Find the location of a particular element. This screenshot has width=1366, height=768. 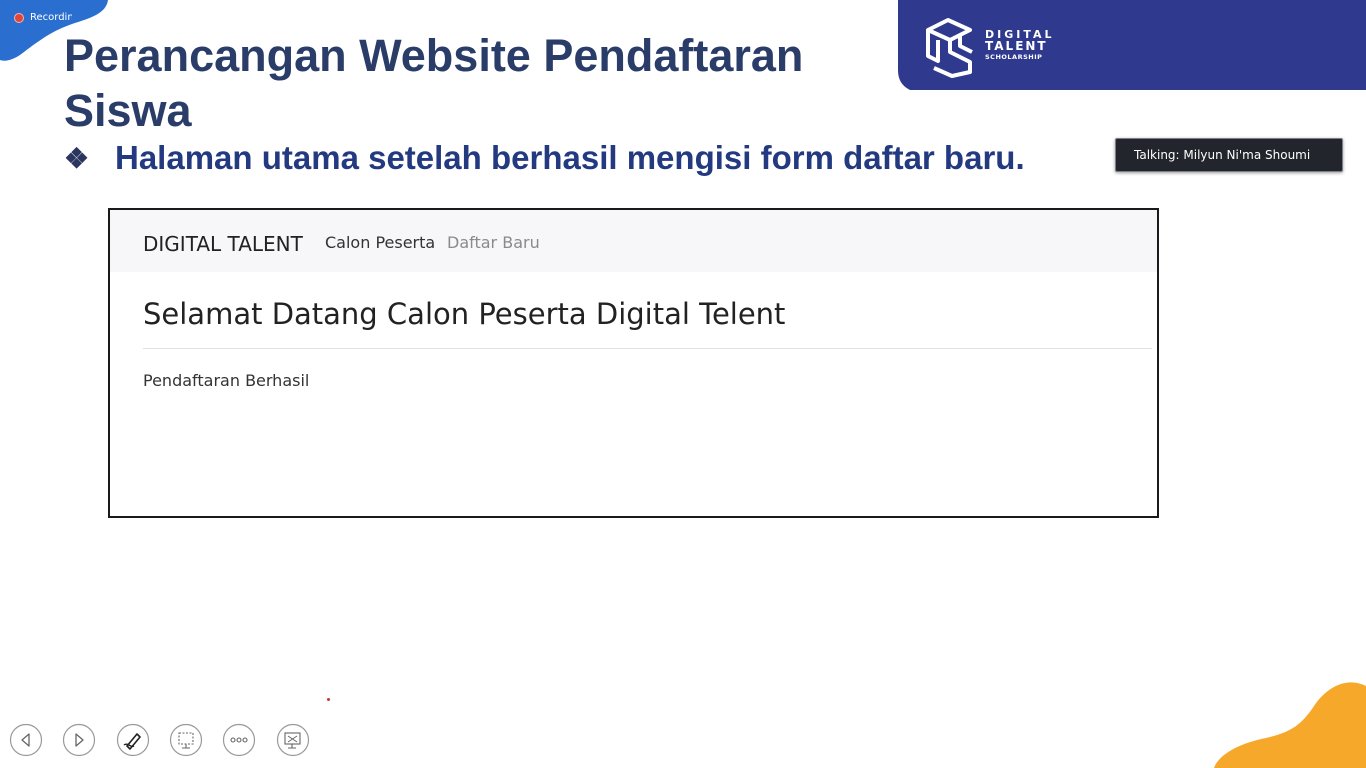

recording-indicator: Recording is located at coordinates (43, 17).